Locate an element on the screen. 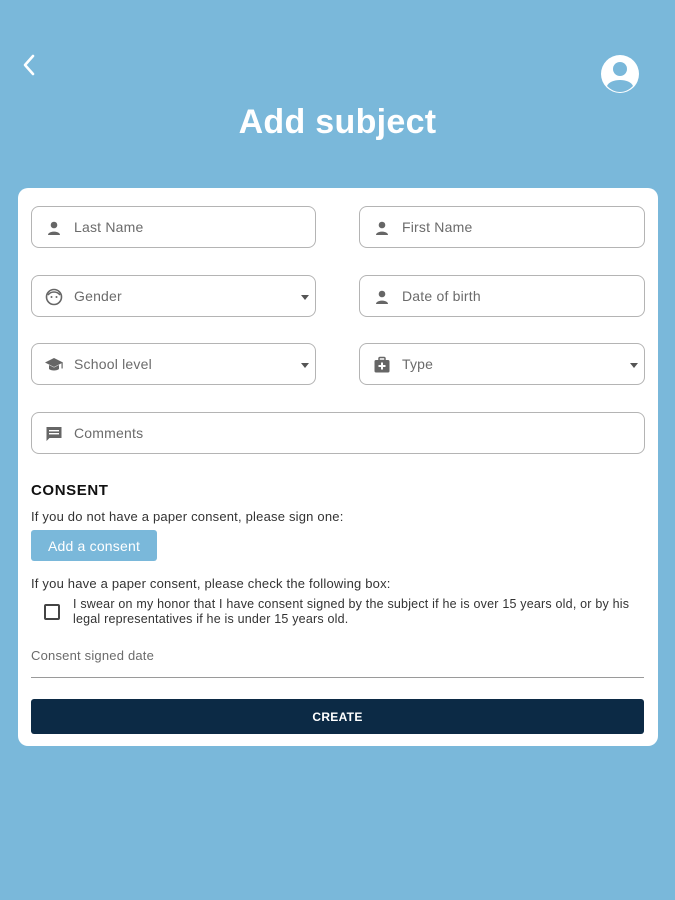  last-name-placeholder: Last Name is located at coordinates (109, 227).